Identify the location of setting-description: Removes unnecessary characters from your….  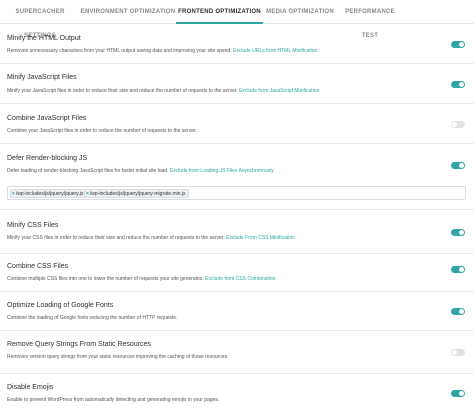
(162, 51).